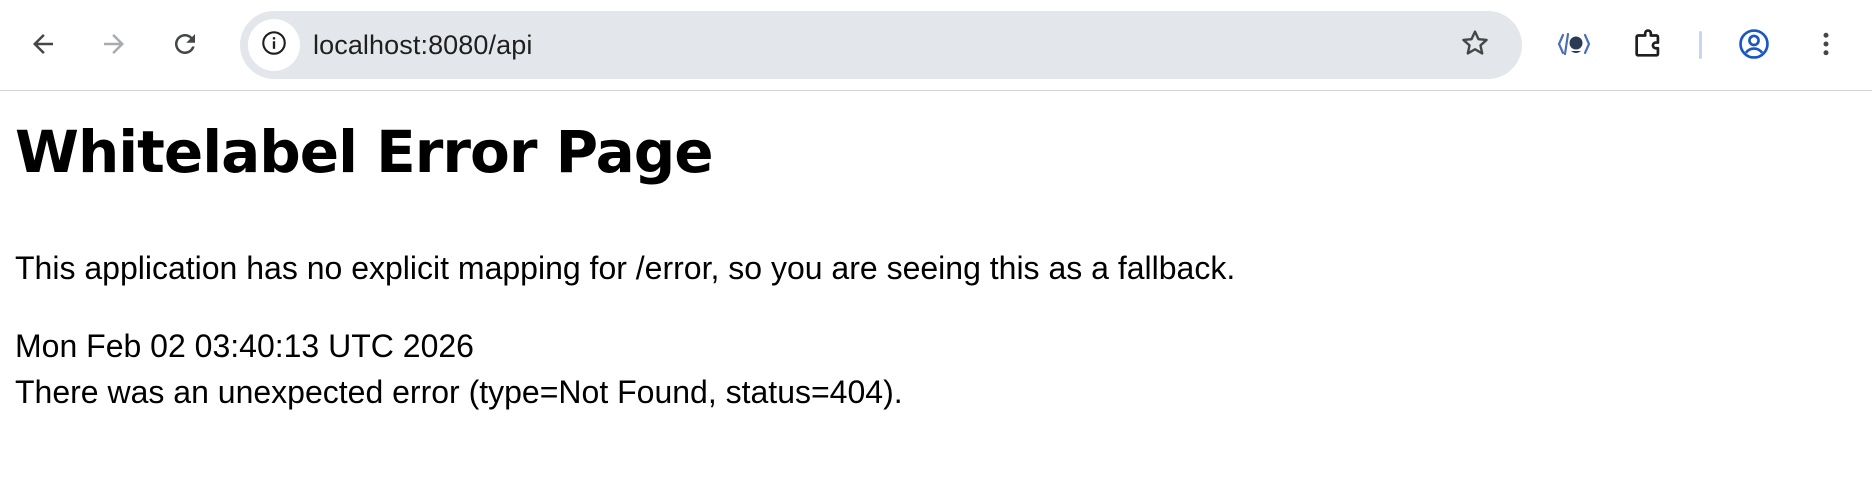 The width and height of the screenshot is (1872, 481). I want to click on star-icon, so click(1475, 45).